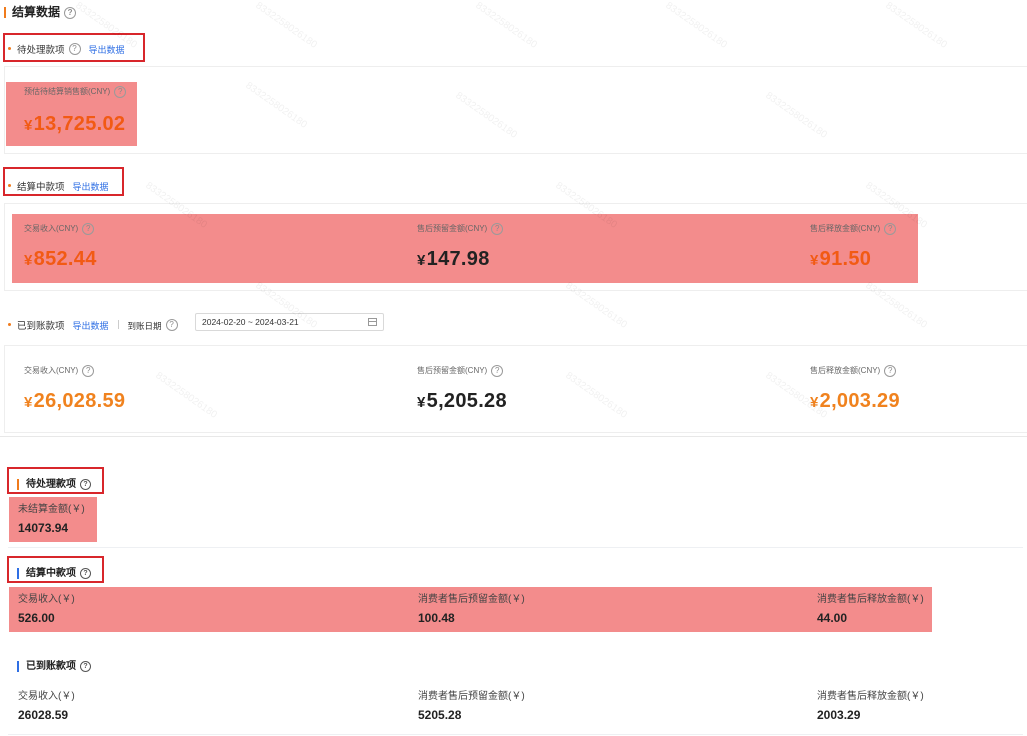 This screenshot has height=736, width=1027. Describe the element at coordinates (841, 259) in the screenshot. I see `metric-value: ¥91.50` at that location.